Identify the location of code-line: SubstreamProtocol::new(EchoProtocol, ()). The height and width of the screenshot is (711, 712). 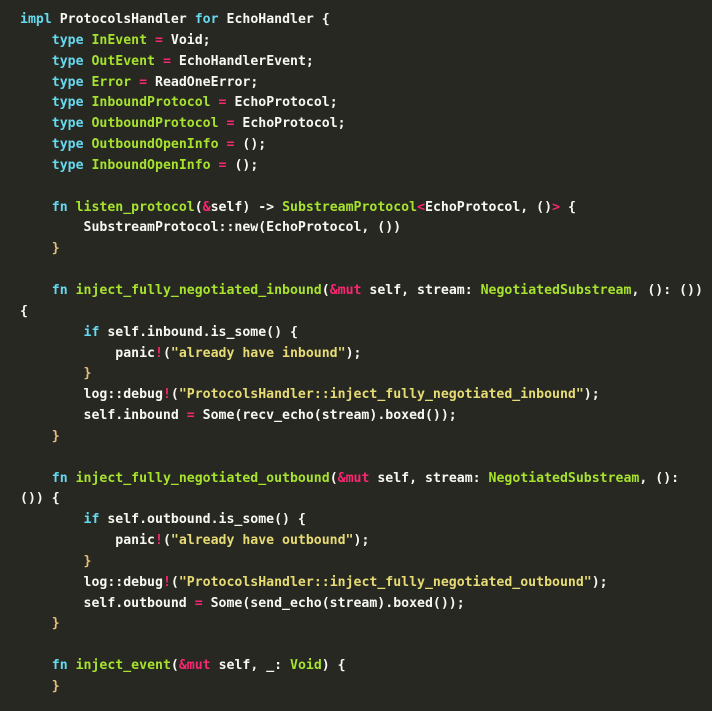
(363, 228).